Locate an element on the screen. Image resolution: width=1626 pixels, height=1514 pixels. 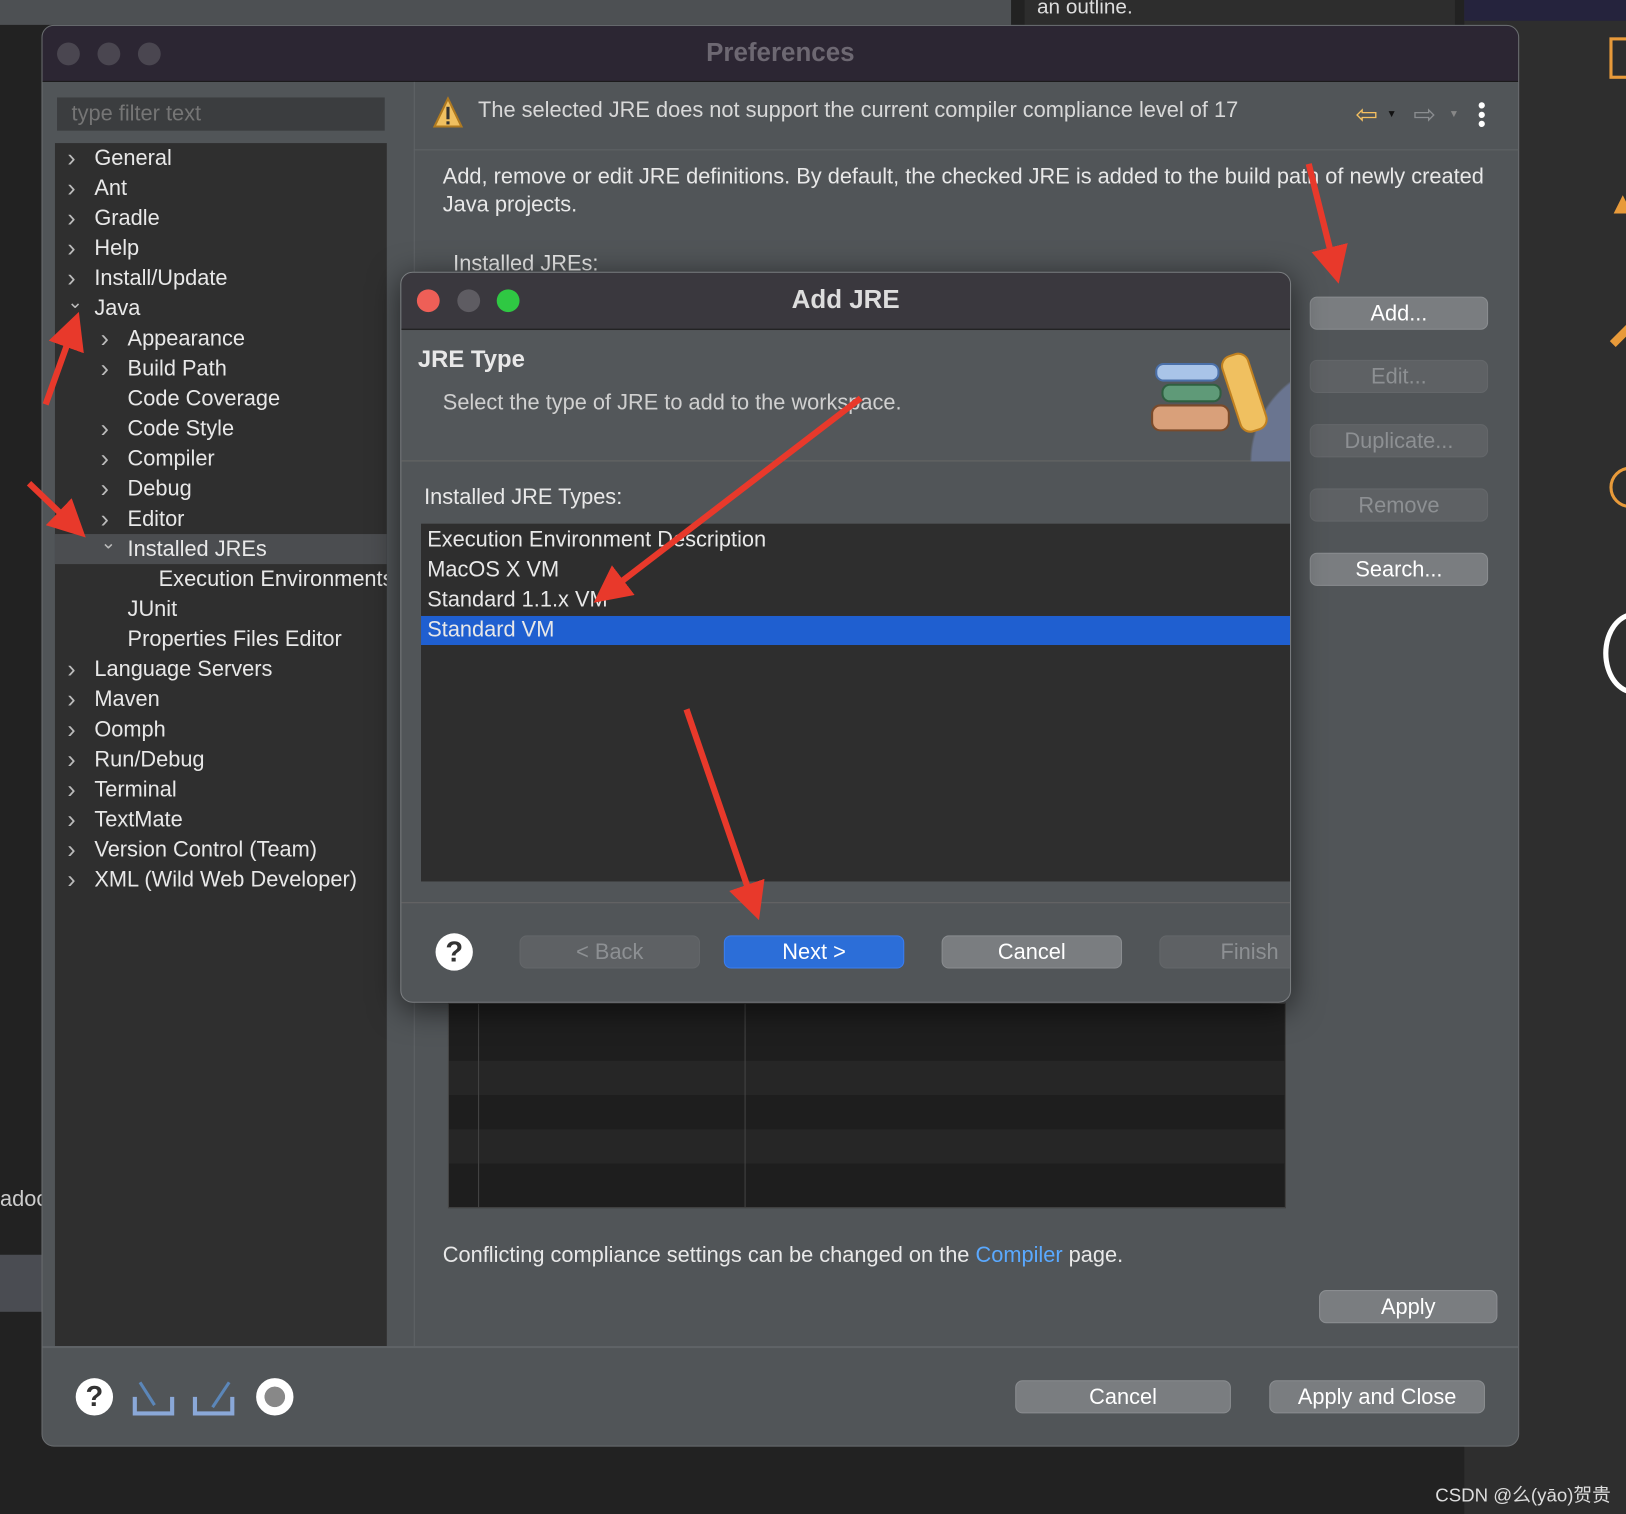
watermark: CSDN @么(yāo)贺贵 is located at coordinates (1523, 1495).